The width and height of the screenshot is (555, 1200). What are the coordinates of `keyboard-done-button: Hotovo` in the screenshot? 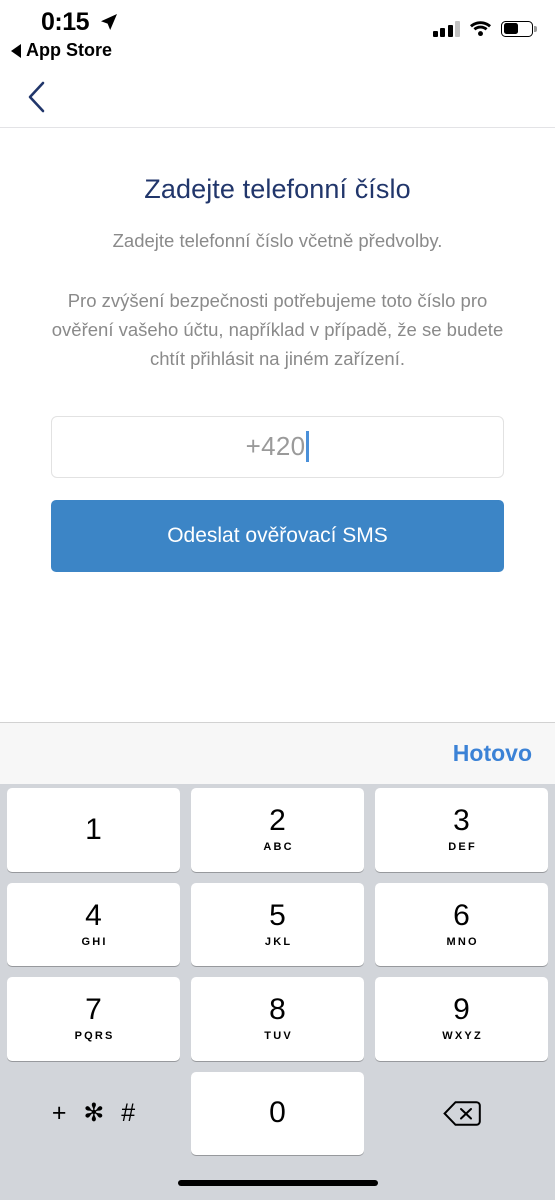 It's located at (492, 753).